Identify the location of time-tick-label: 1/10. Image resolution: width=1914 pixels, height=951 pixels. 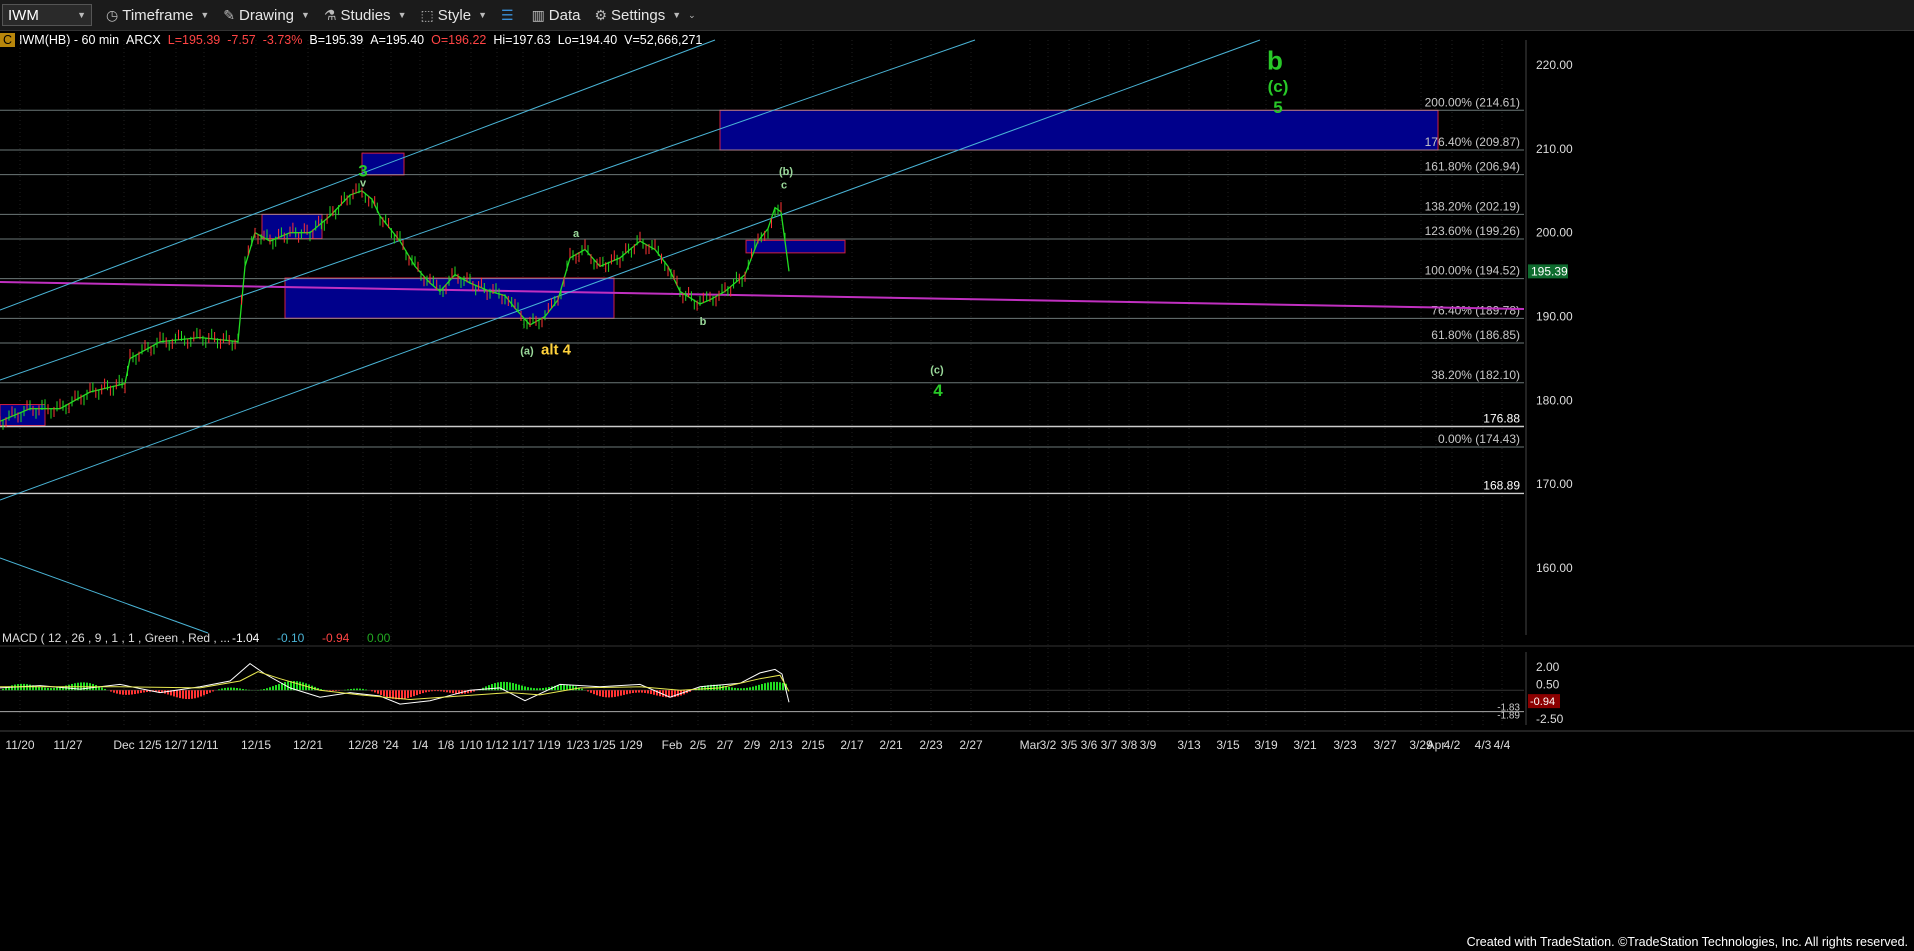
(471, 745).